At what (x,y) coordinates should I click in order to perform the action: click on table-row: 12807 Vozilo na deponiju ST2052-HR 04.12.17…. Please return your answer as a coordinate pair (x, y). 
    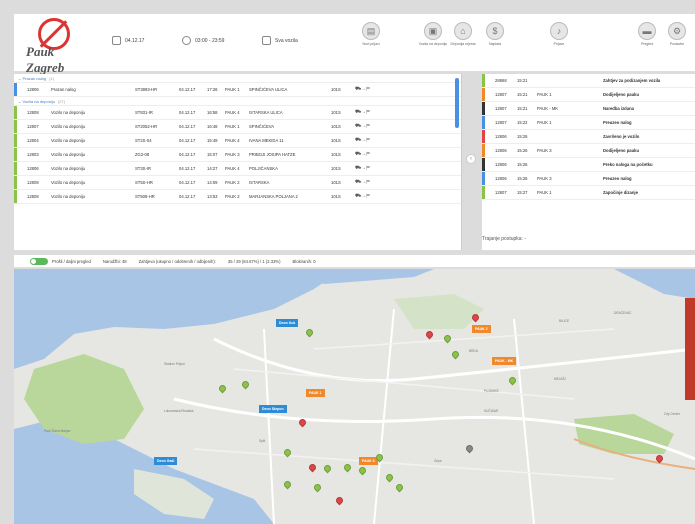
    Looking at the image, I should click on (237, 127).